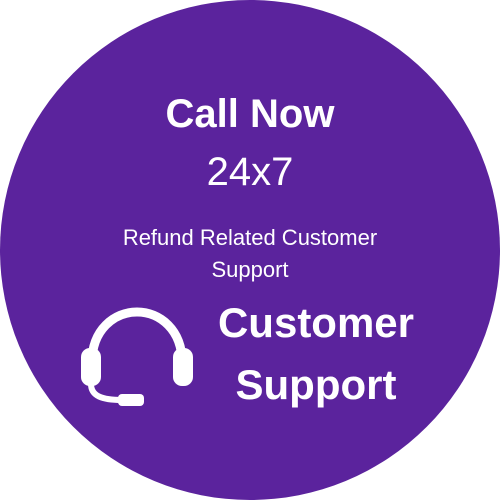 This screenshot has height=500, width=500. Describe the element at coordinates (316, 384) in the screenshot. I see `customer-support-line-2: Support` at that location.